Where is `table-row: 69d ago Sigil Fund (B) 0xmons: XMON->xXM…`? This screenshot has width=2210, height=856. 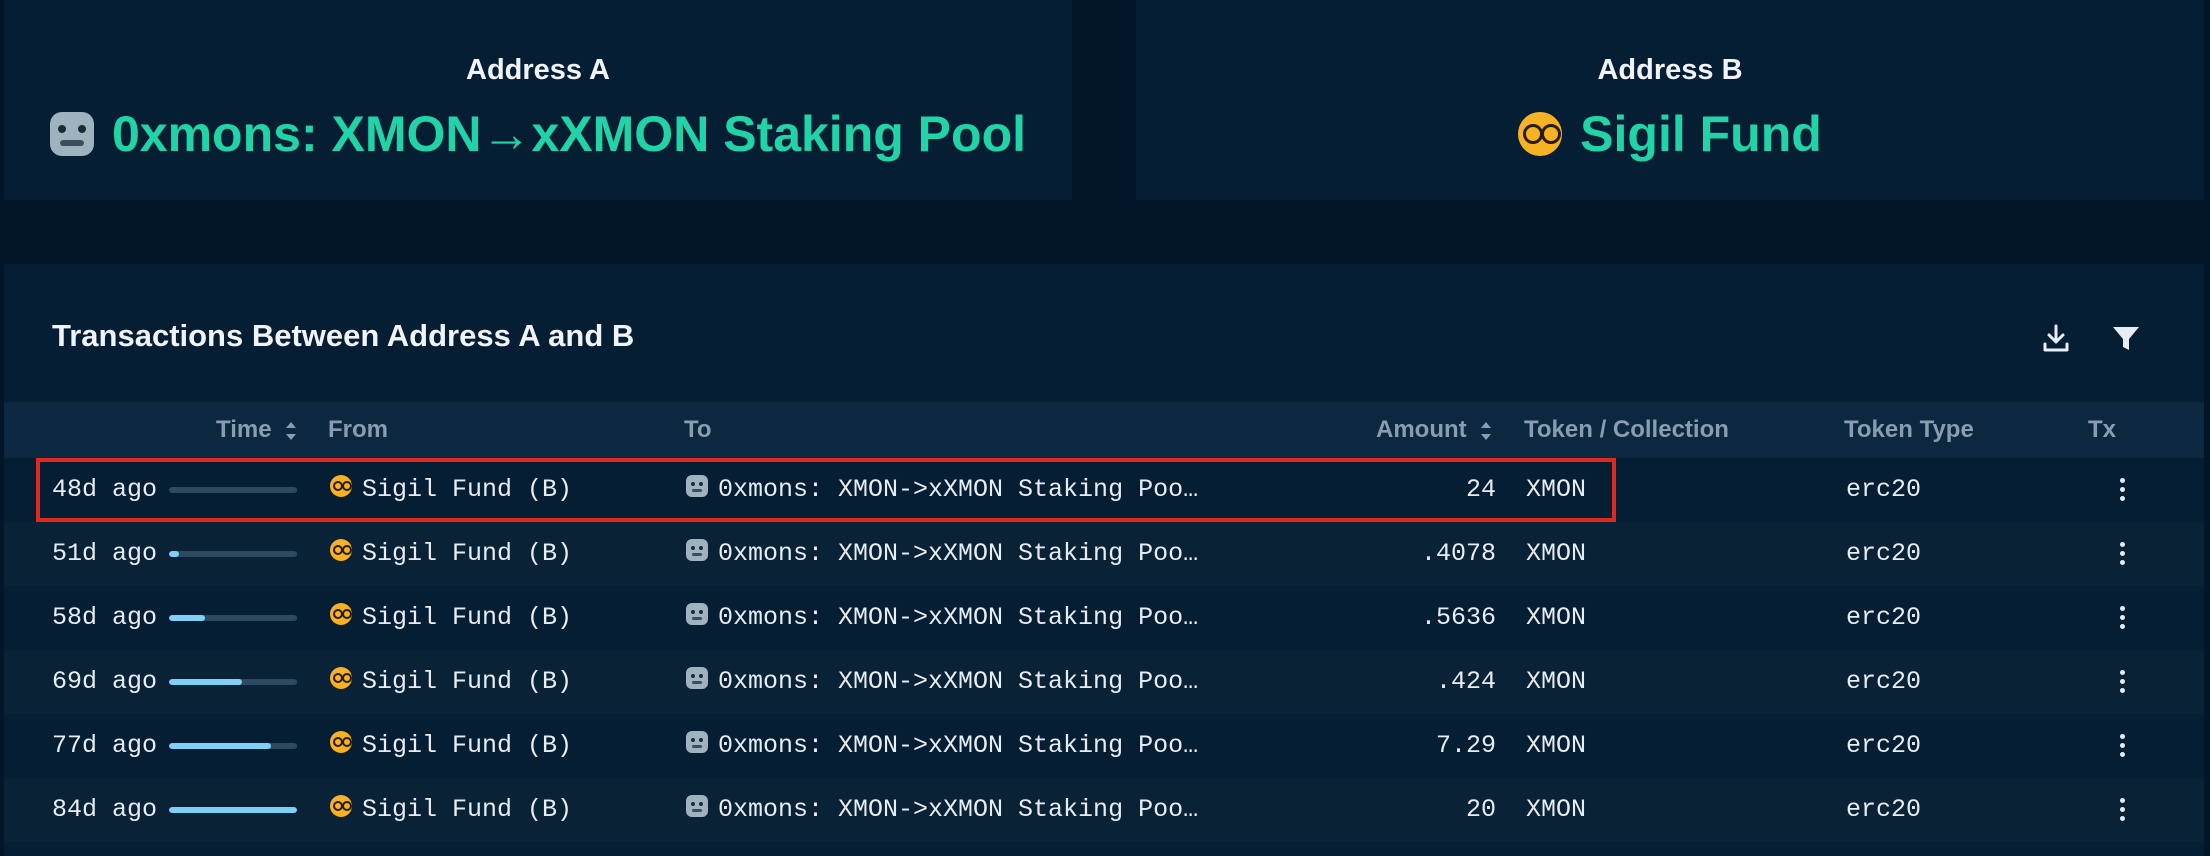
table-row: 69d ago Sigil Fund (B) 0xmons: XMON->xXM… is located at coordinates (1104, 682).